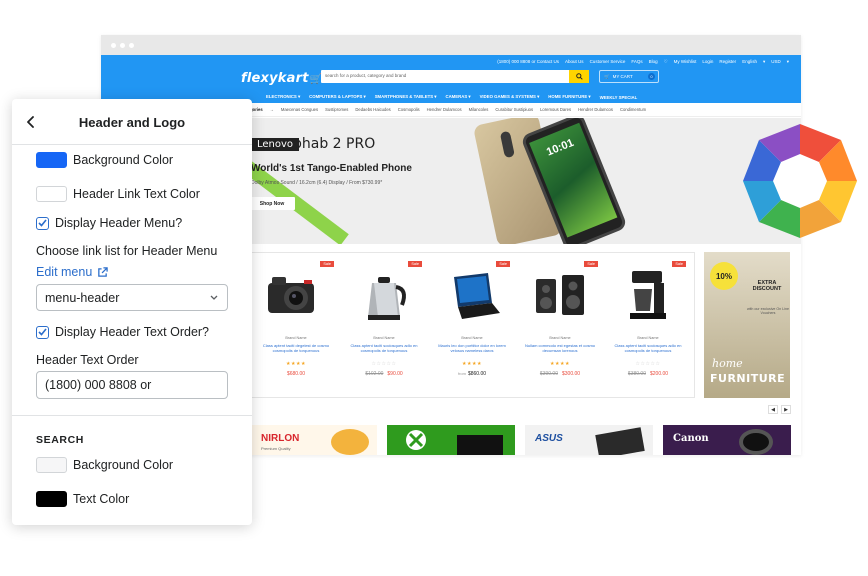 This screenshot has width=868, height=576. What do you see at coordinates (123, 465) in the screenshot?
I see `search-background-color-label: Background Color` at bounding box center [123, 465].